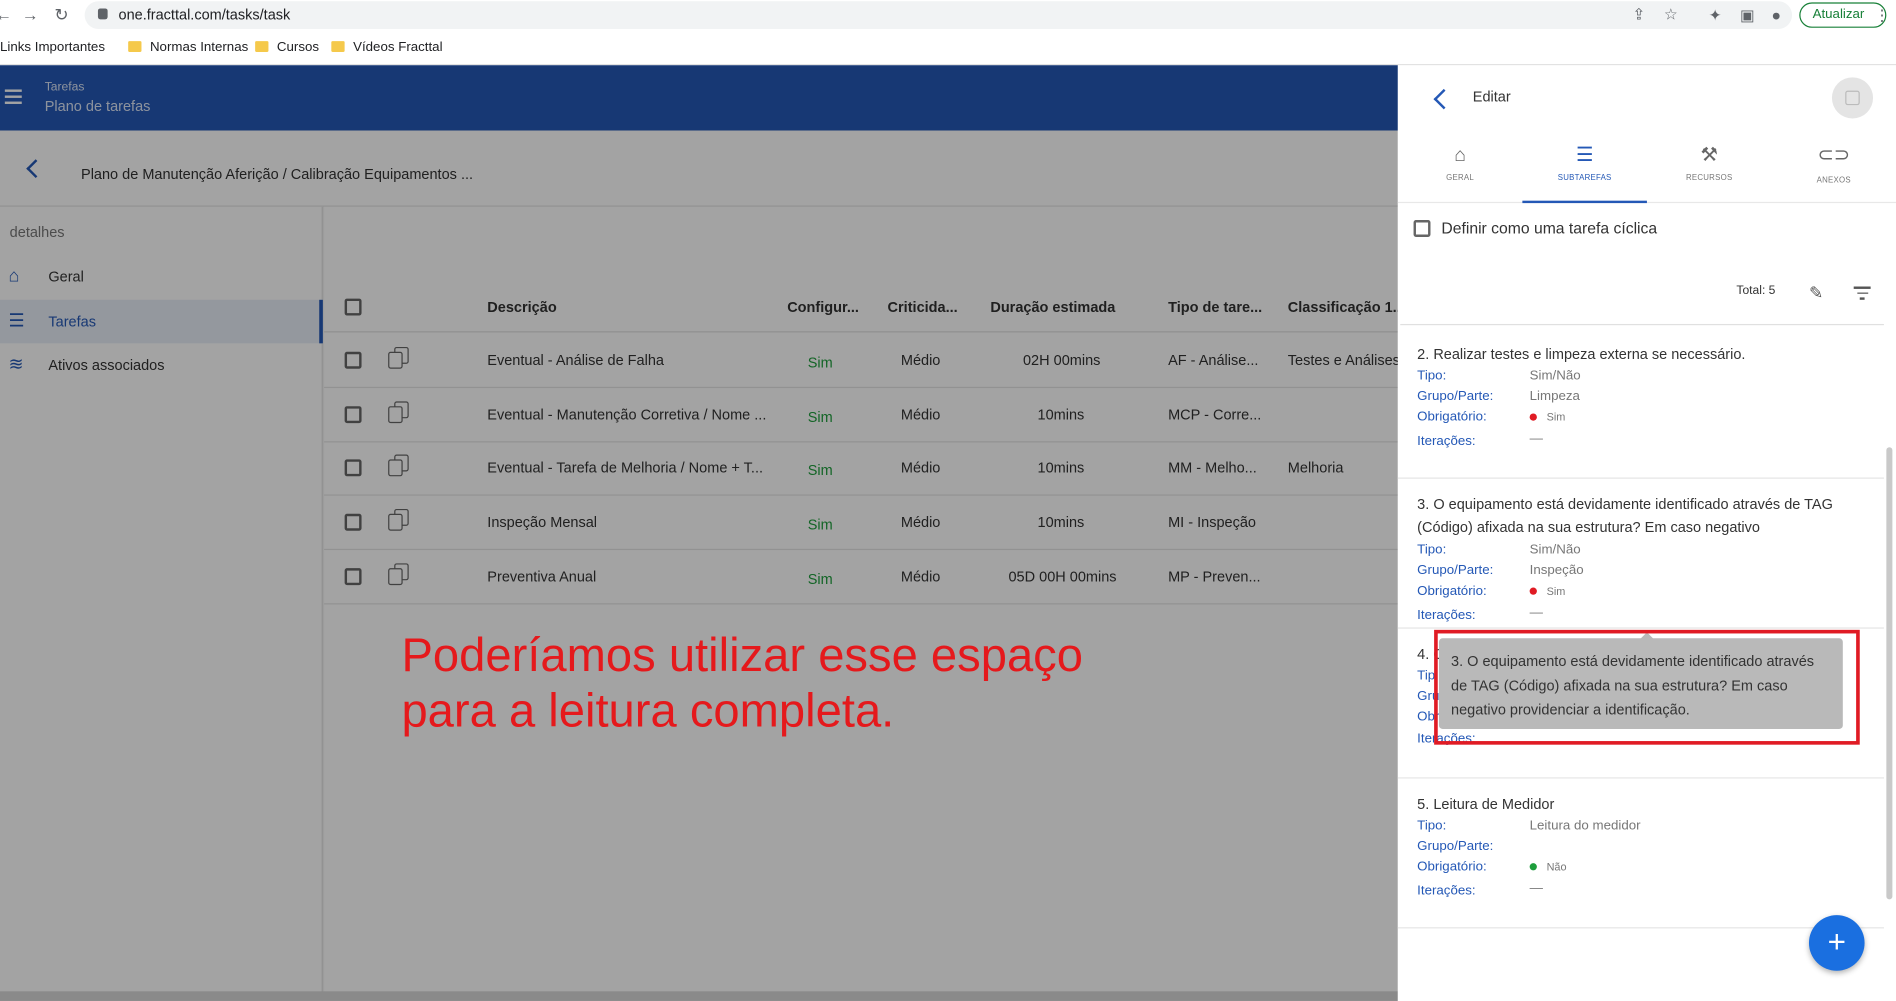 Image resolution: width=1896 pixels, height=1001 pixels. I want to click on label-tipo: Tip, so click(1426, 676).